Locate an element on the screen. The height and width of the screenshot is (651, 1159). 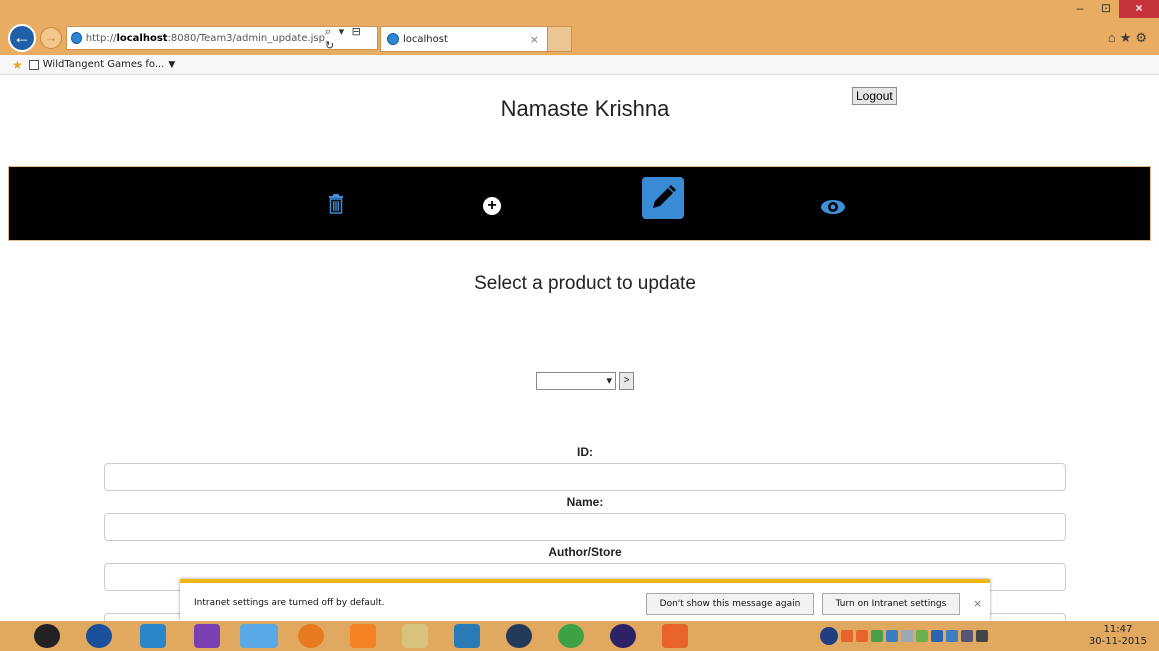
help-icon is located at coordinates (829, 636).